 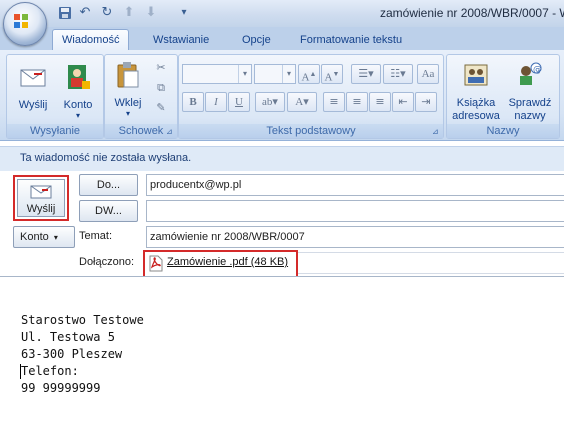 I want to click on save-icon, so click(x=65, y=13).